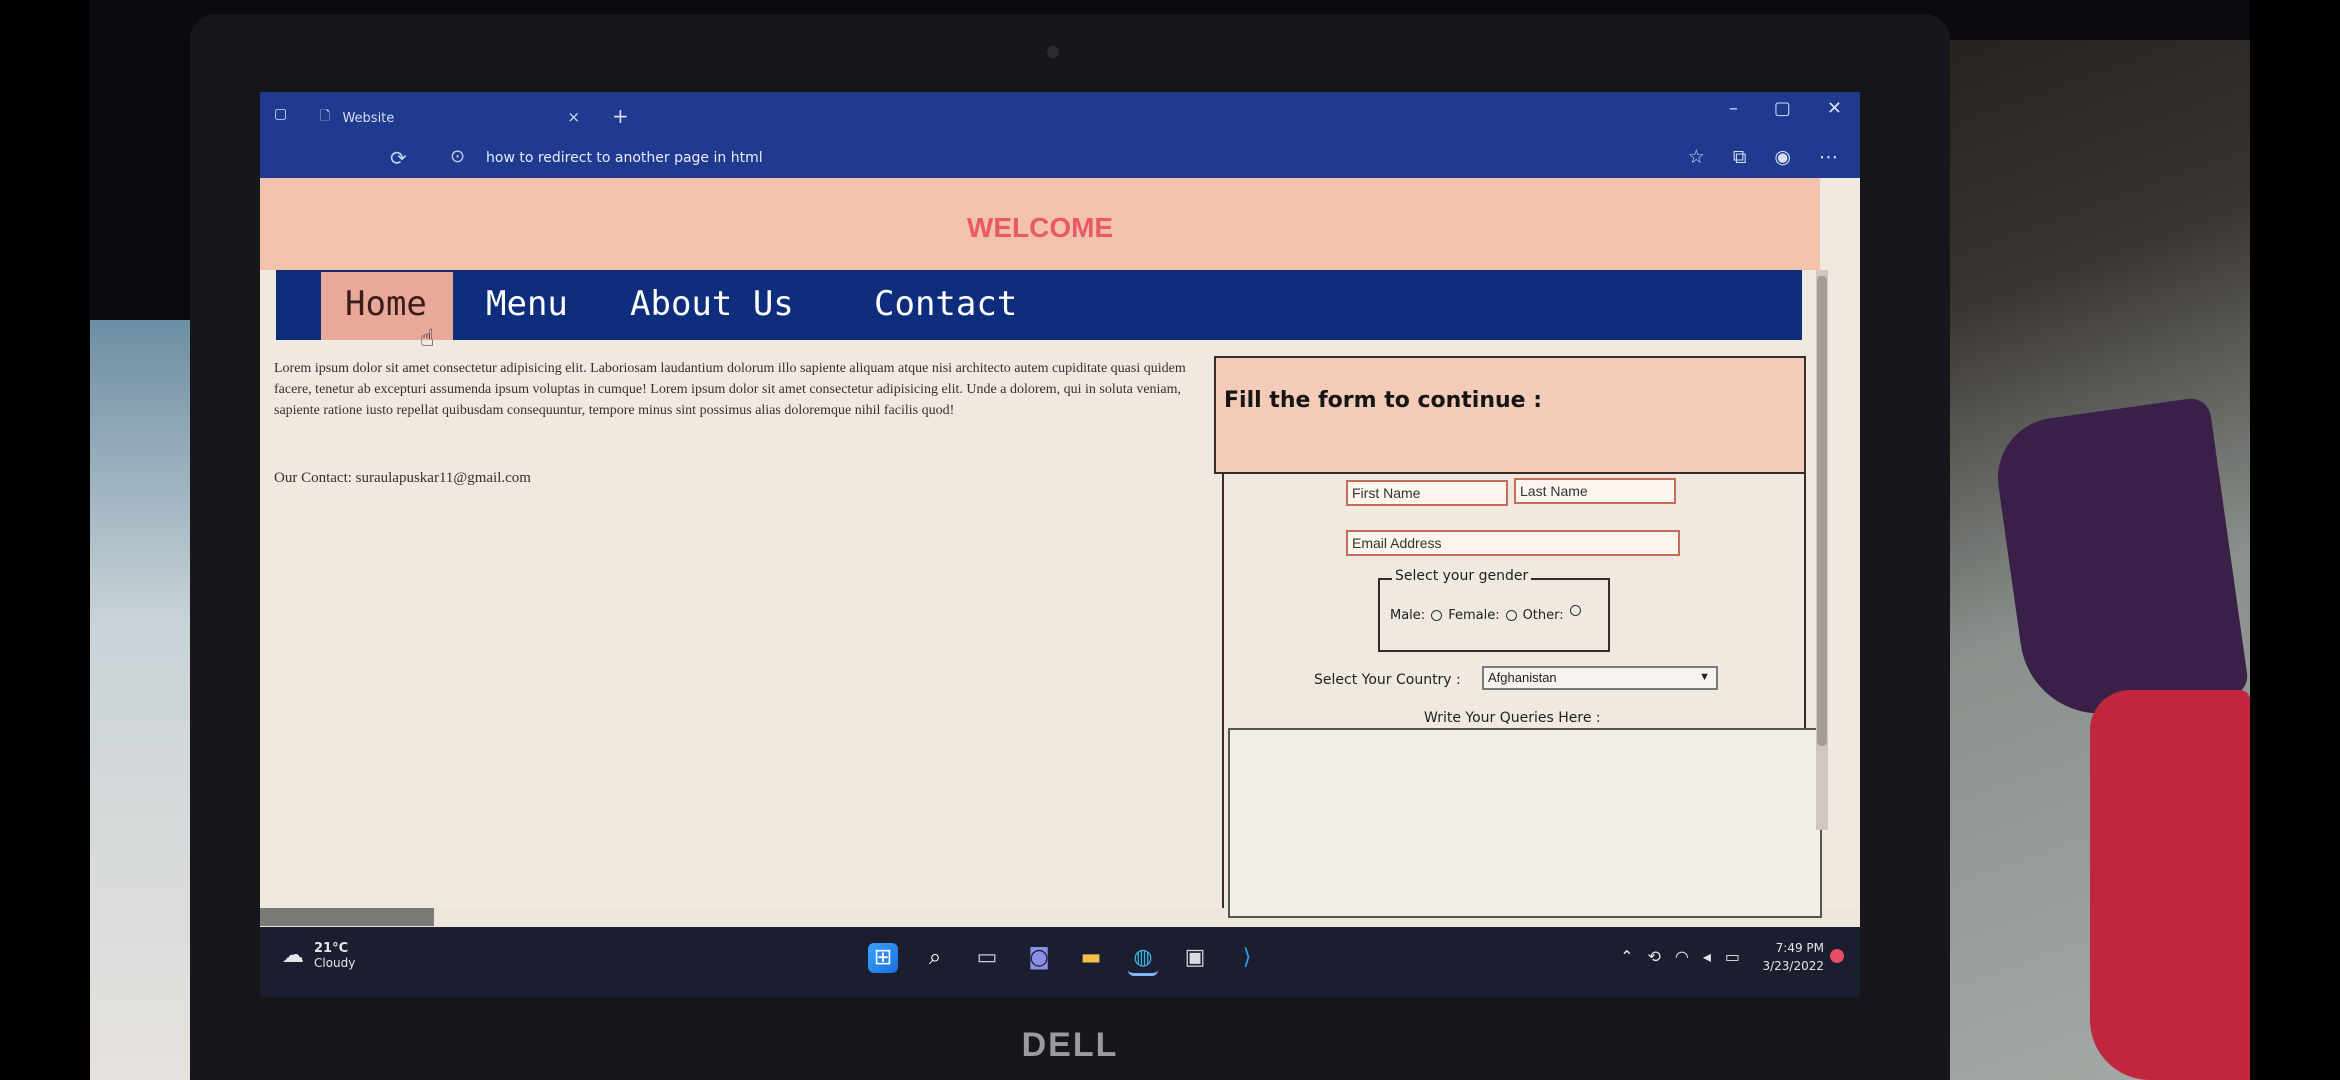 This screenshot has width=2340, height=1080. I want to click on site-info-icon: ⊙, so click(457, 156).